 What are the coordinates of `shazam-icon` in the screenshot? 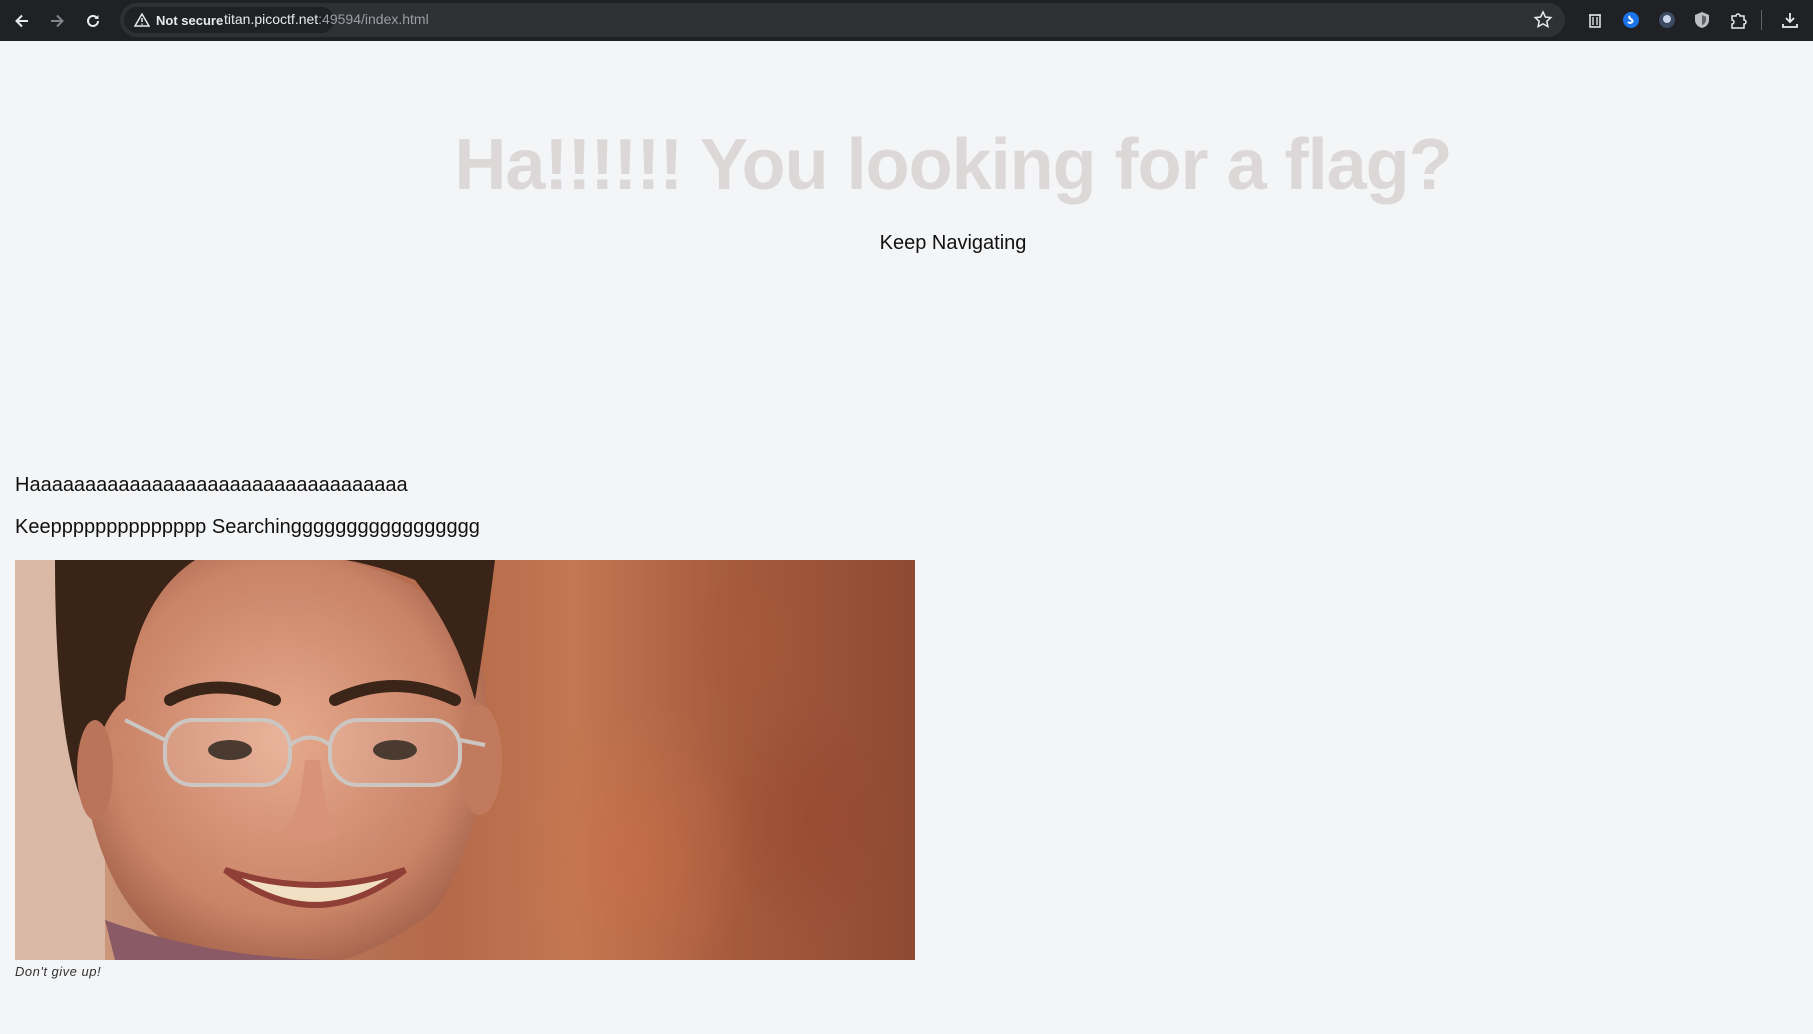 It's located at (1631, 20).